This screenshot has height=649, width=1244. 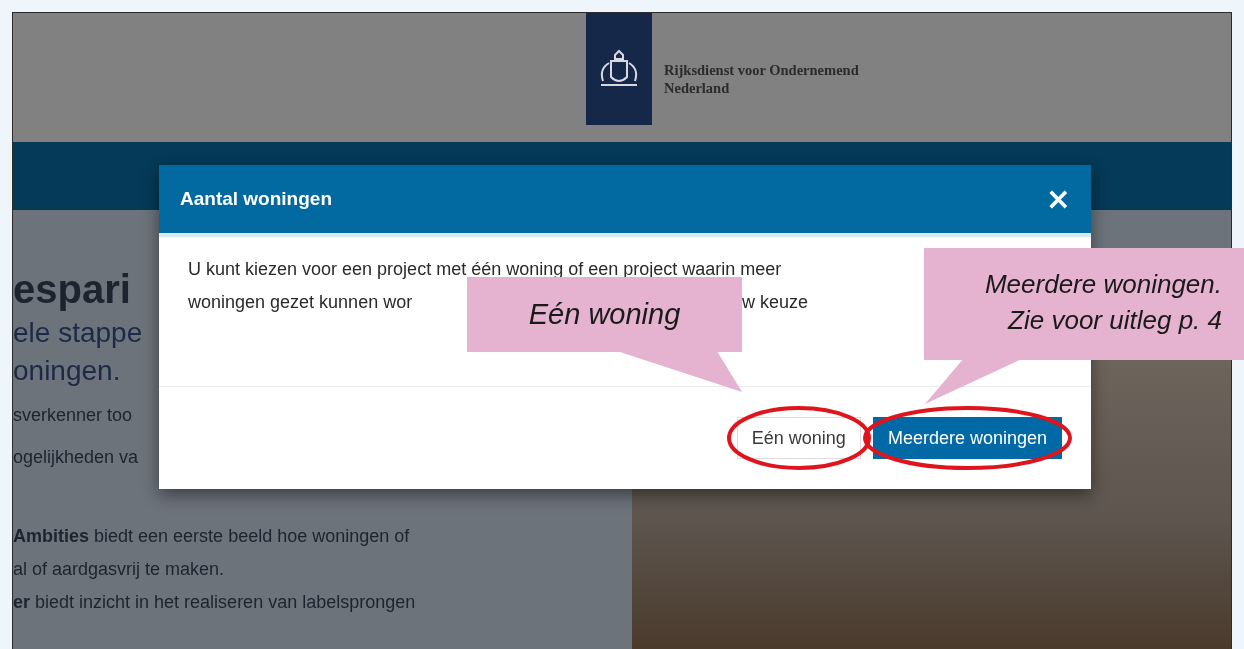 I want to click on close-button: ×, so click(x=1058, y=199).